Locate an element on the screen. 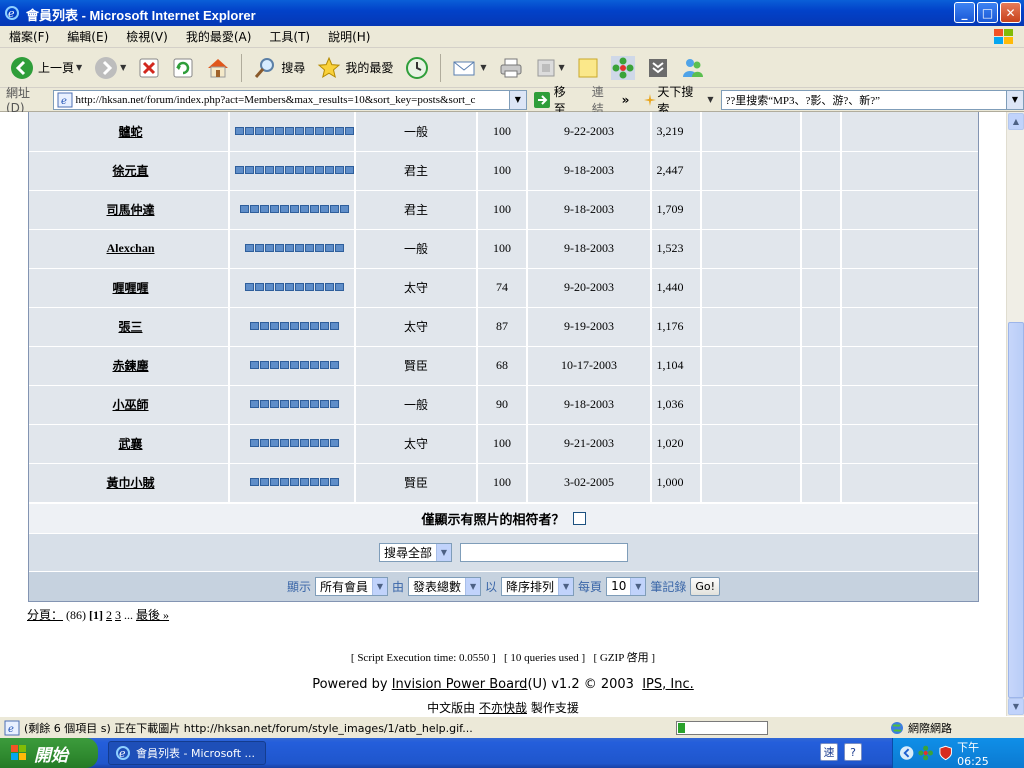 Image resolution: width=1024 pixels, height=768 pixels. messenger-button is located at coordinates (693, 68).